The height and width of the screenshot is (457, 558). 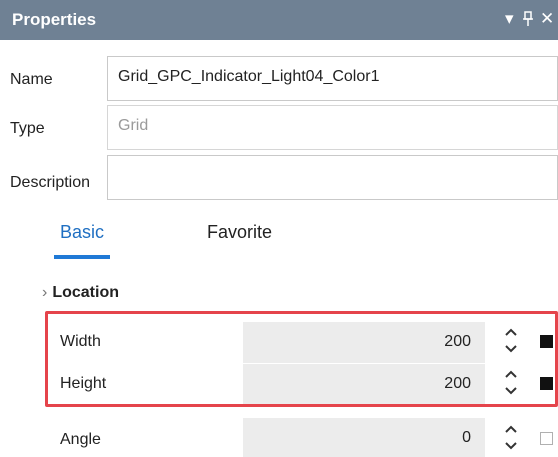 I want to click on location-group-header: › Location, so click(x=80, y=293).